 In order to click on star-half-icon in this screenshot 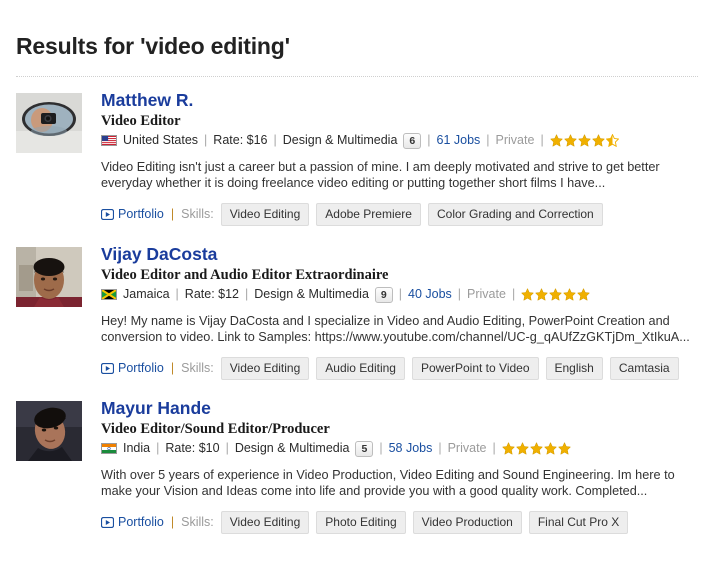, I will do `click(612, 141)`.